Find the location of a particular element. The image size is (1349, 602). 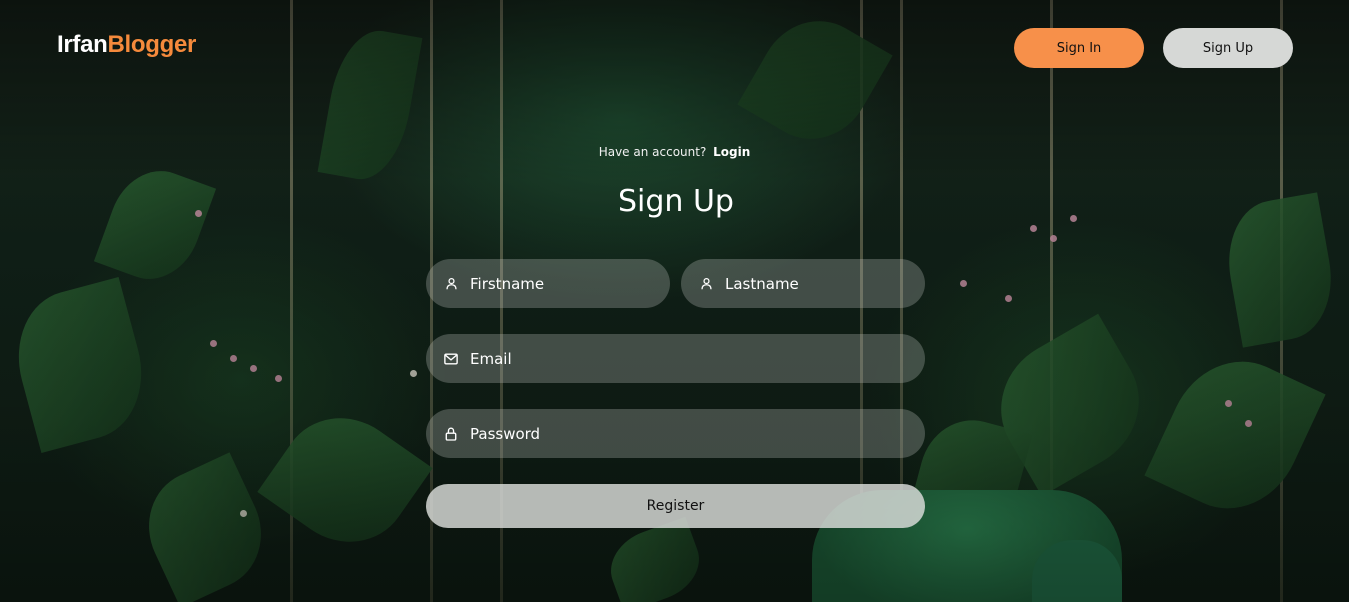

sign-up-button: Sign Up is located at coordinates (1228, 48).